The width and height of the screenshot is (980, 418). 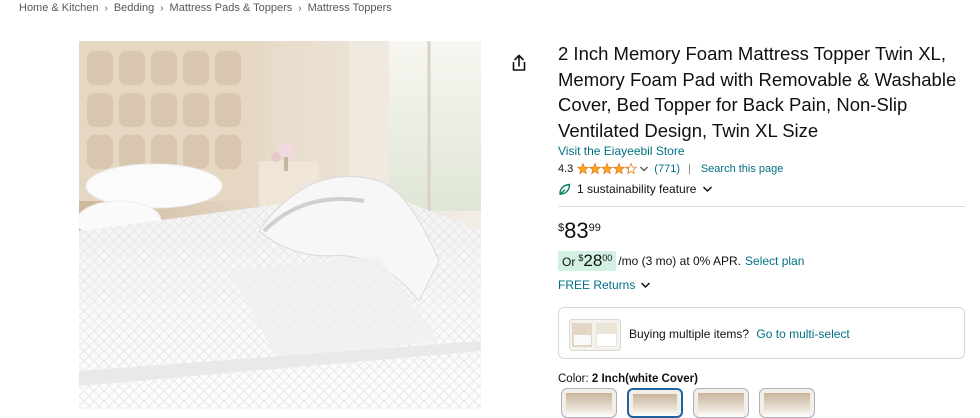 What do you see at coordinates (569, 262) in the screenshot?
I see `monthly-prefix: Or` at bounding box center [569, 262].